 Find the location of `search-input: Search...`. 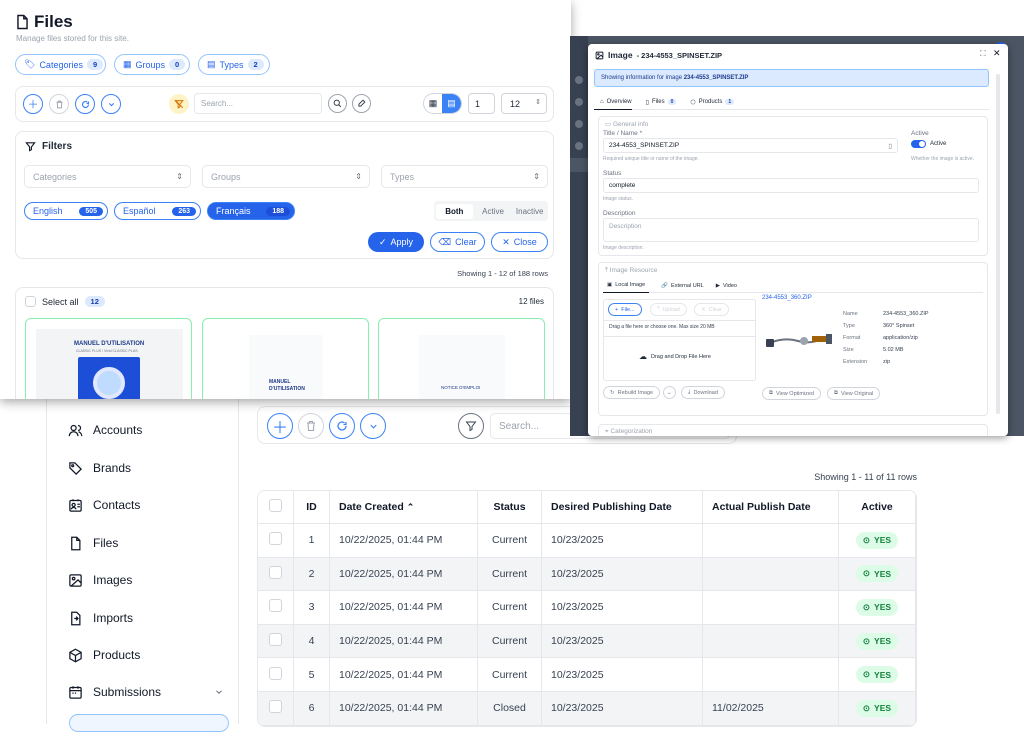

search-input: Search... is located at coordinates (258, 103).